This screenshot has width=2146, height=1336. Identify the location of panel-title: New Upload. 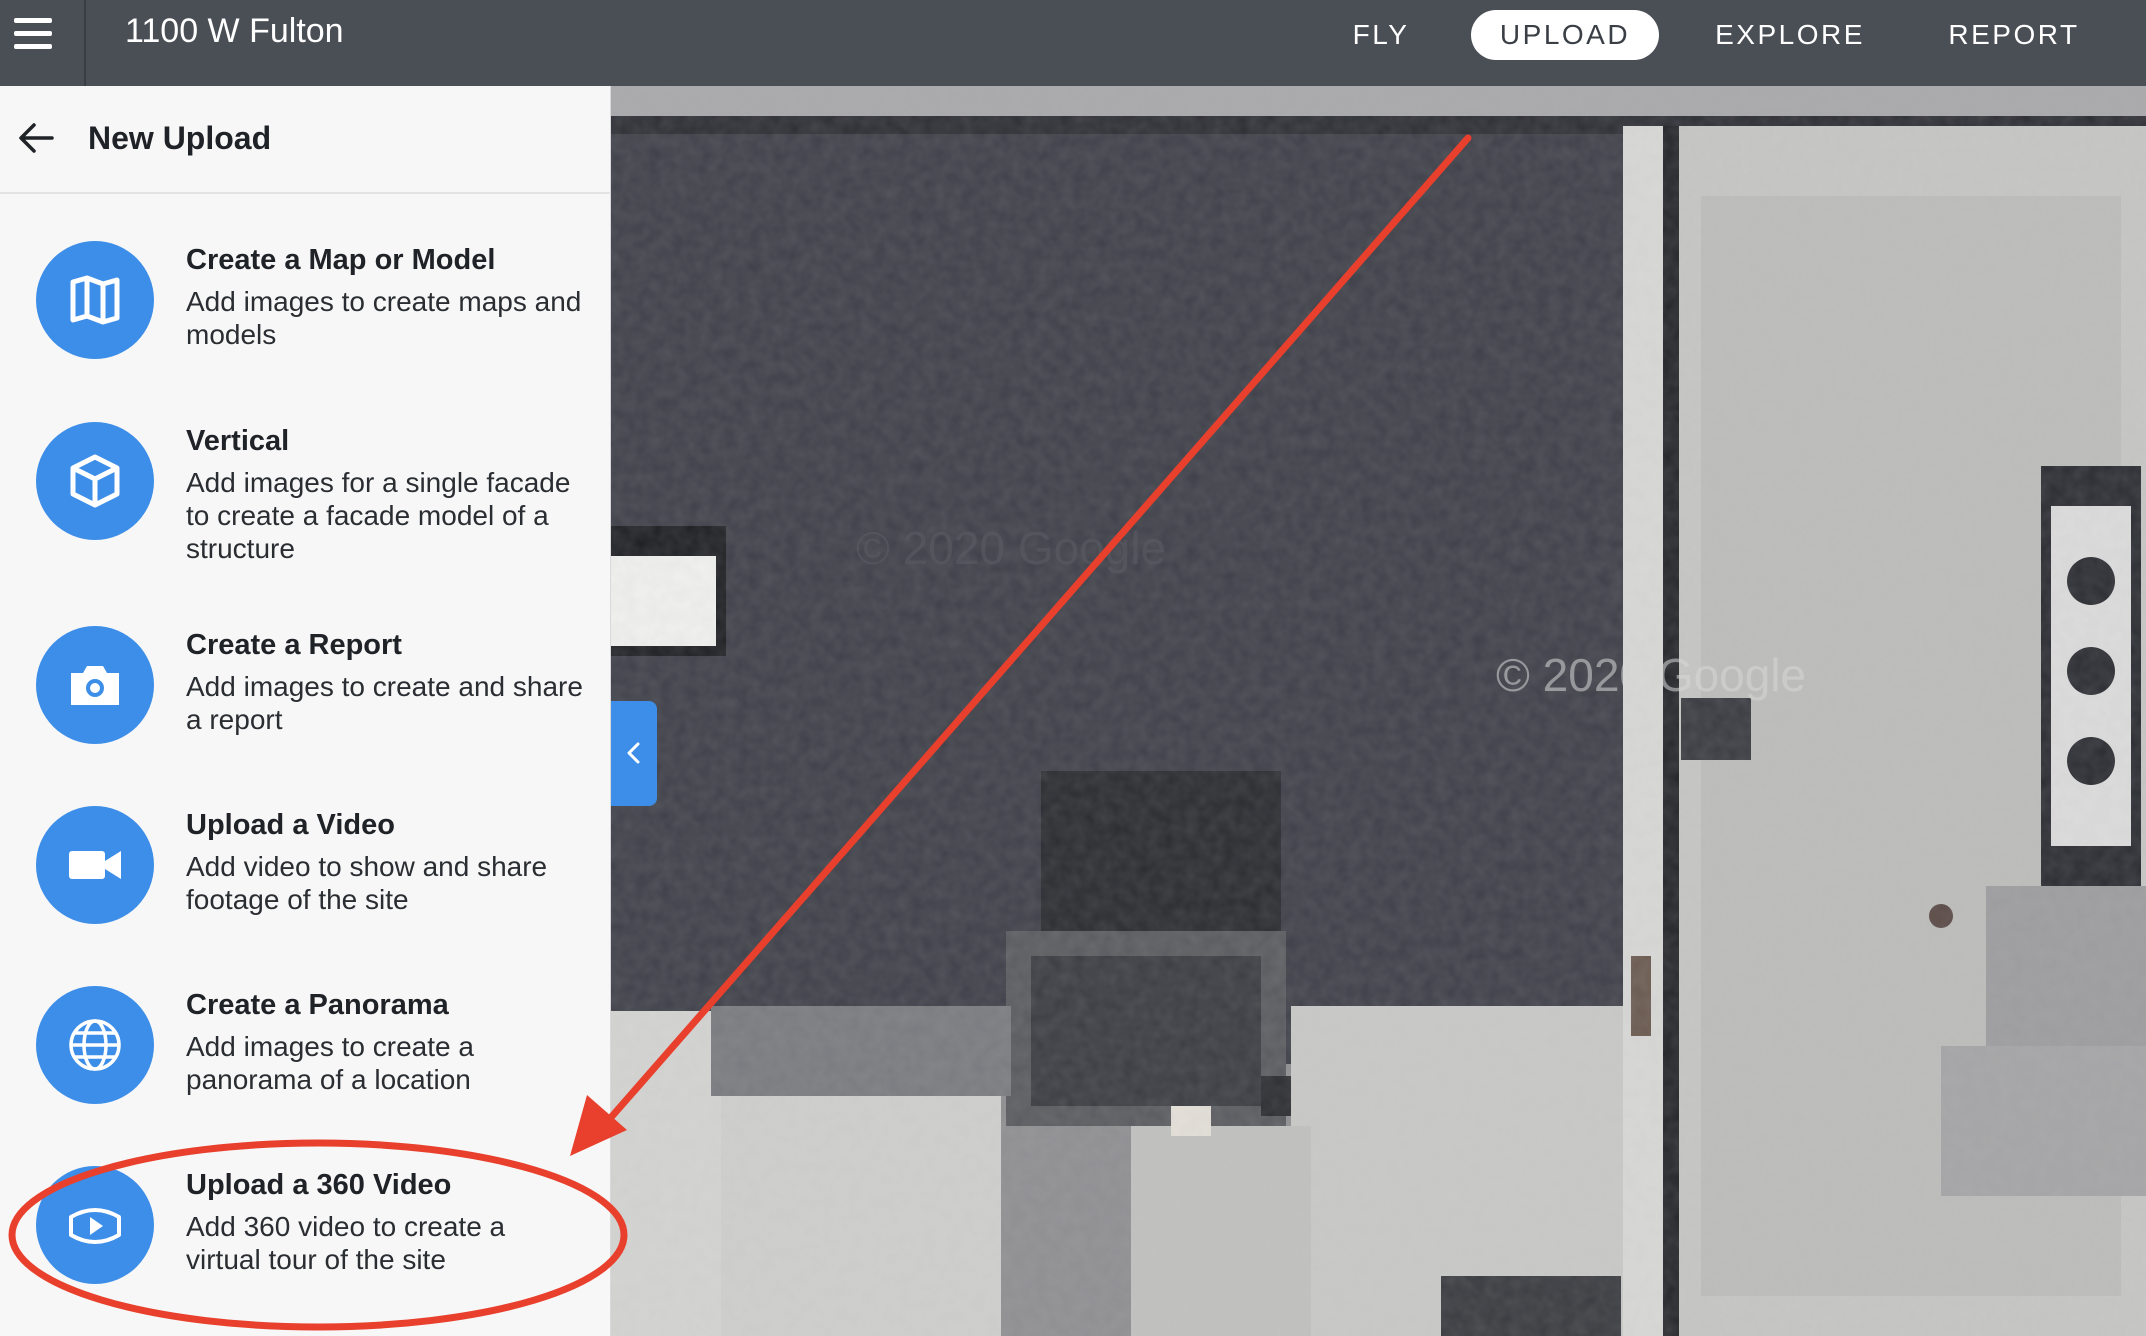
(180, 138).